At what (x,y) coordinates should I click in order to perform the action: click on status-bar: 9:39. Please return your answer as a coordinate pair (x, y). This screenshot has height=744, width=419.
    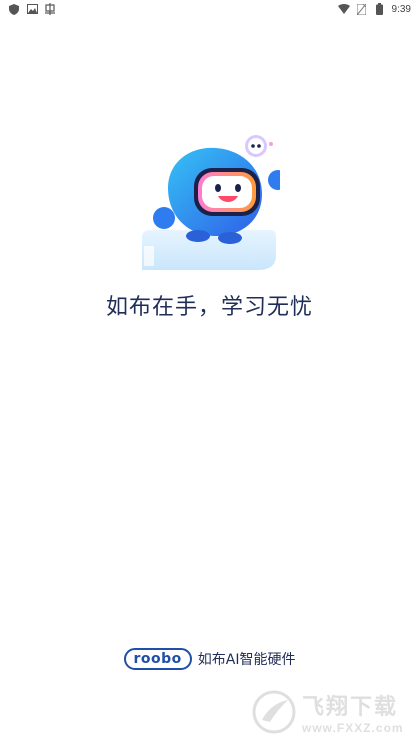
    Looking at the image, I should click on (209, 9).